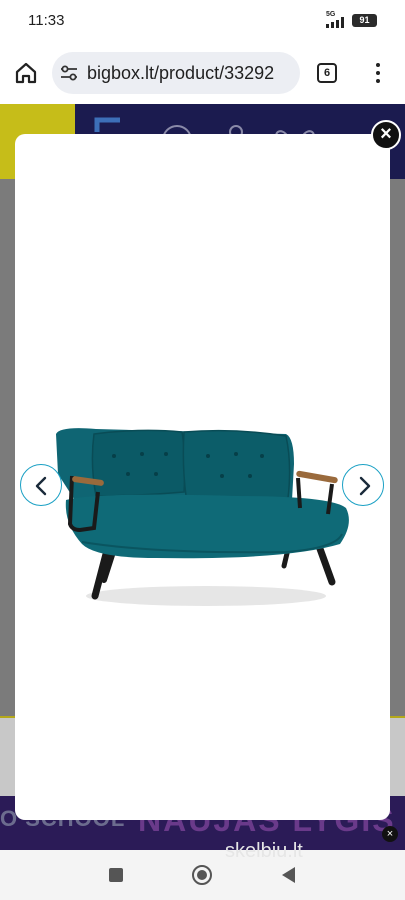 This screenshot has width=405, height=900. What do you see at coordinates (288, 875) in the screenshot?
I see `back-icon` at bounding box center [288, 875].